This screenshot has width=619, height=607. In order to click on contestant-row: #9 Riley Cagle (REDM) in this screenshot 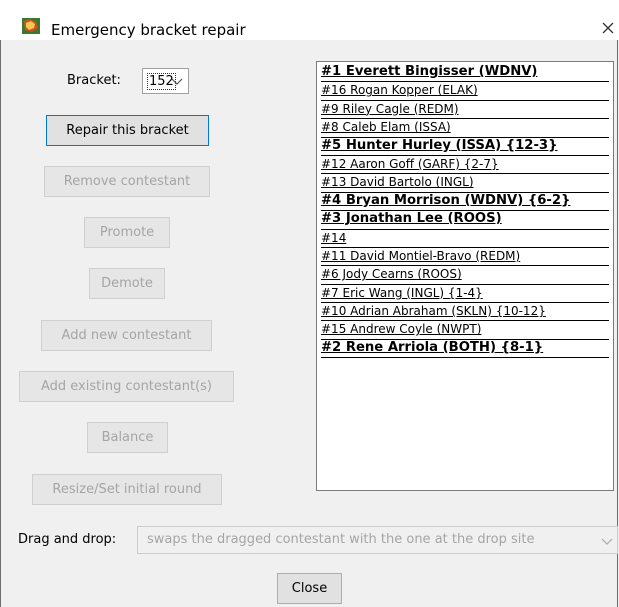, I will do `click(465, 110)`.